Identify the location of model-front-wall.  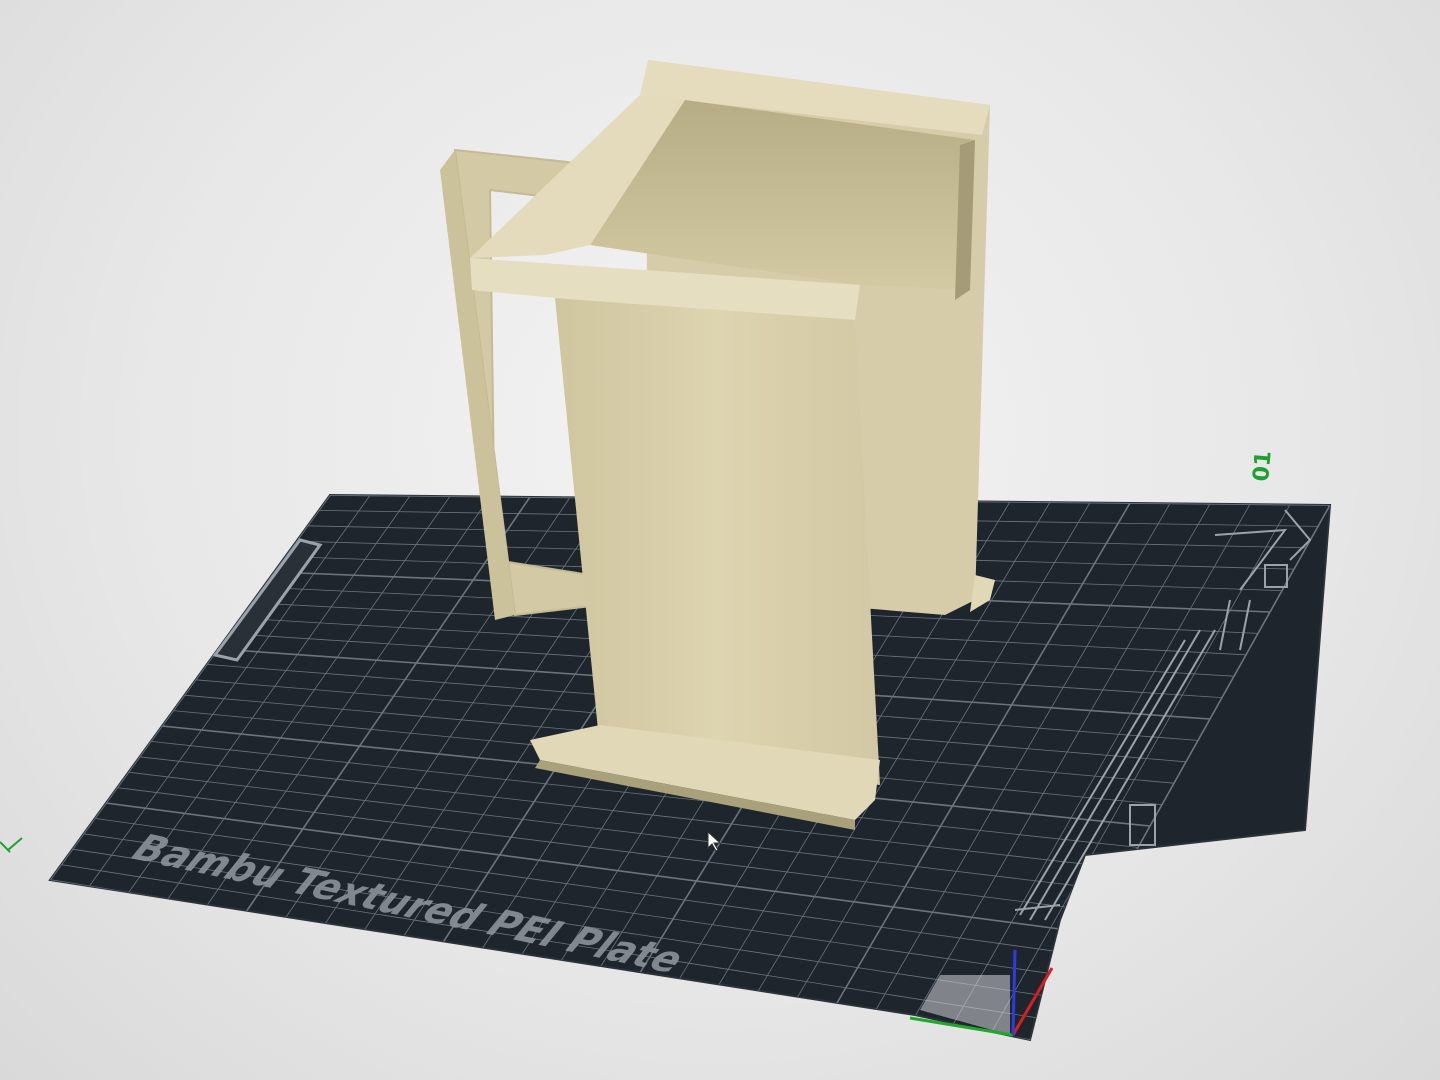
(717, 541).